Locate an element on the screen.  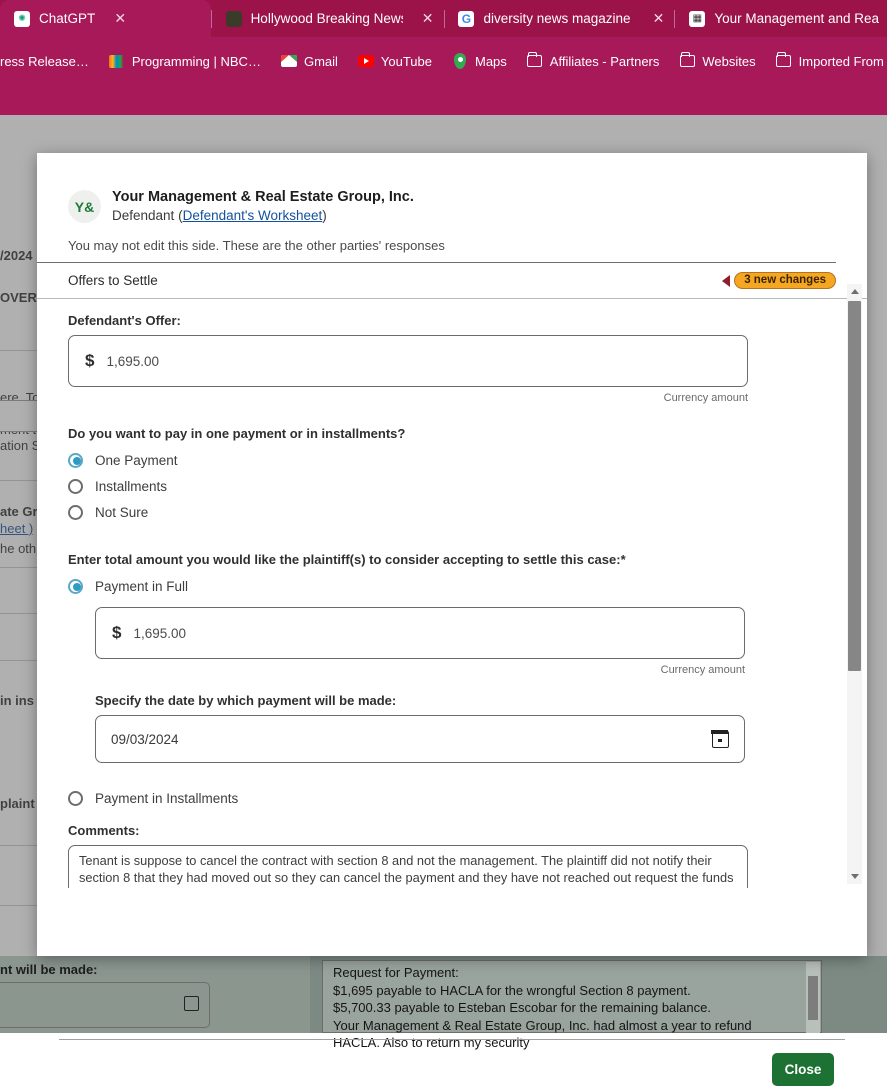
maps-icon is located at coordinates (460, 61).